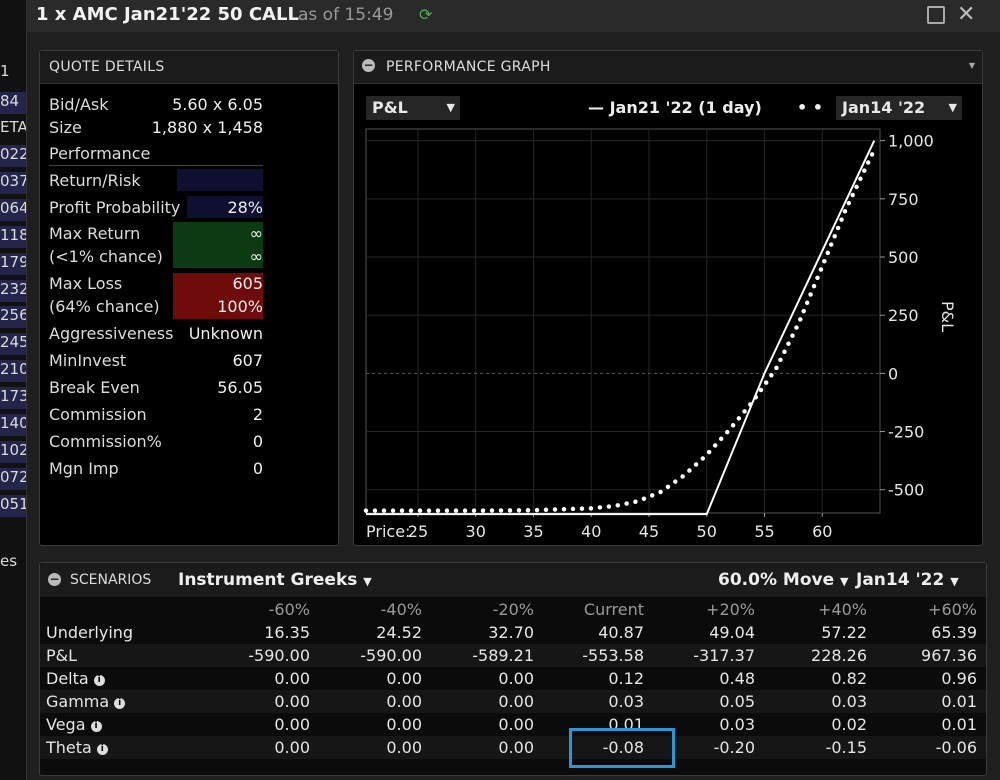  What do you see at coordinates (13, 156) in the screenshot?
I see `strip-row: 022` at bounding box center [13, 156].